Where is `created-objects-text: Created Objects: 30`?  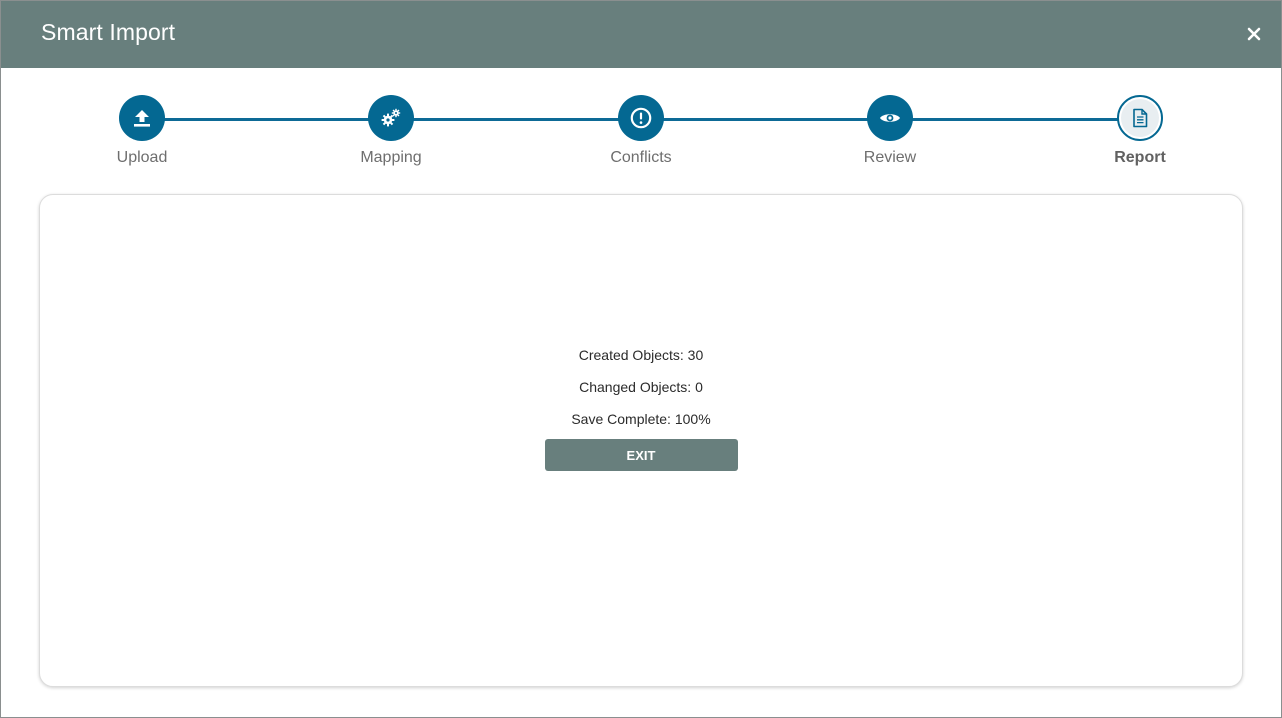 created-objects-text: Created Objects: 30 is located at coordinates (641, 355).